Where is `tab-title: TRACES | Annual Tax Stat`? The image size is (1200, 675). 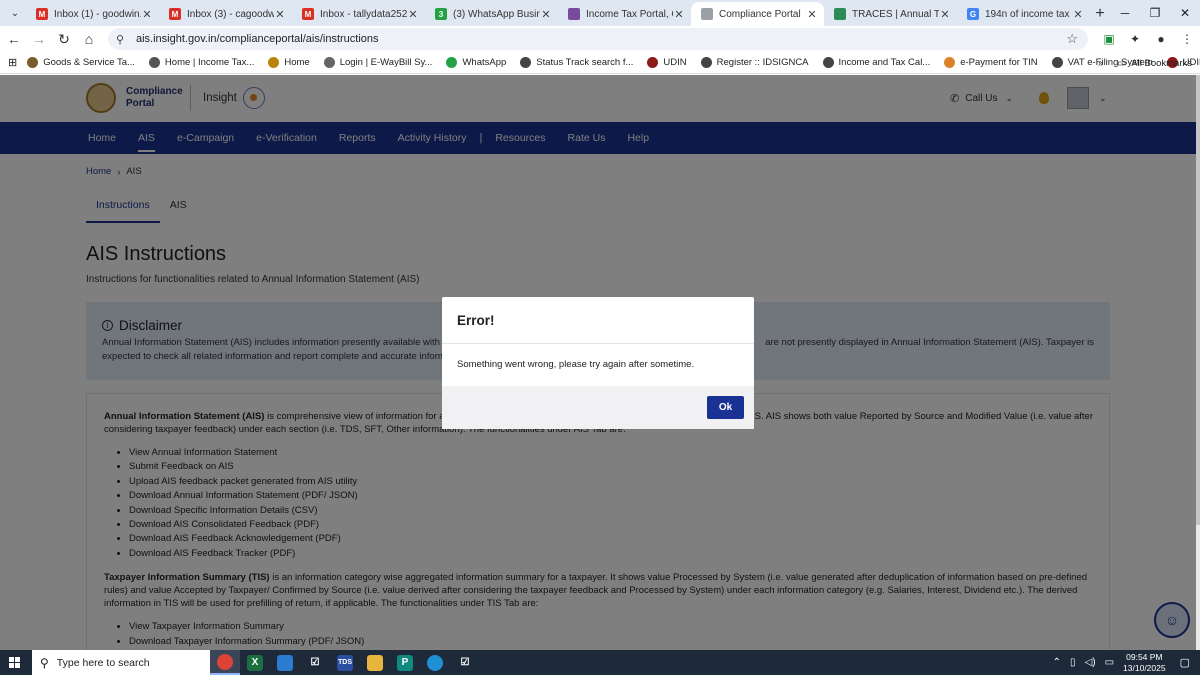 tab-title: TRACES | Annual Tax Stat is located at coordinates (895, 14).